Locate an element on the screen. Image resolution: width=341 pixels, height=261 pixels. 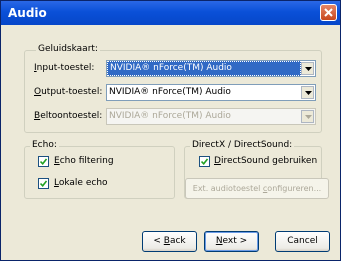
echo-filtering-checkbox is located at coordinates (43, 161).